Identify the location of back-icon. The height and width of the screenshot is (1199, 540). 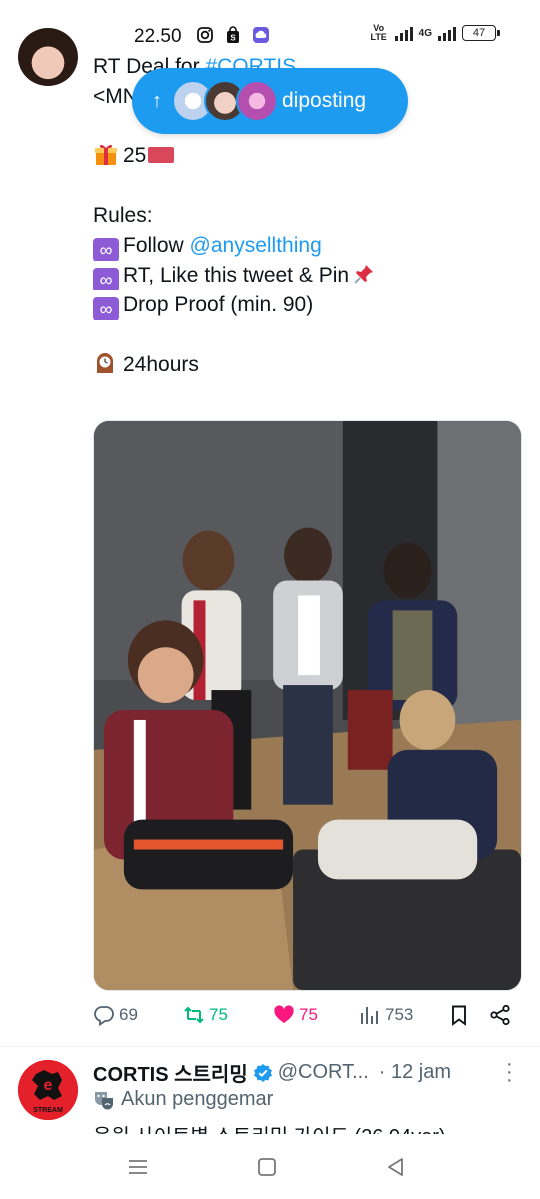
(396, 1167).